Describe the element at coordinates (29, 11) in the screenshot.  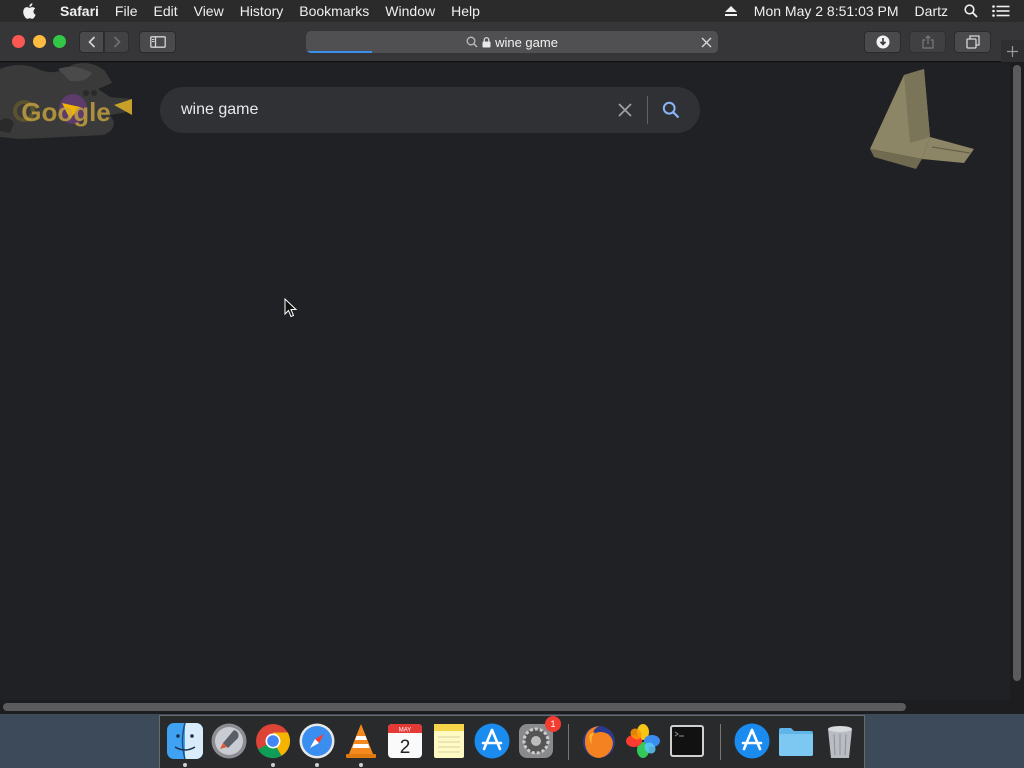
I see `apple-menu-icon` at that location.